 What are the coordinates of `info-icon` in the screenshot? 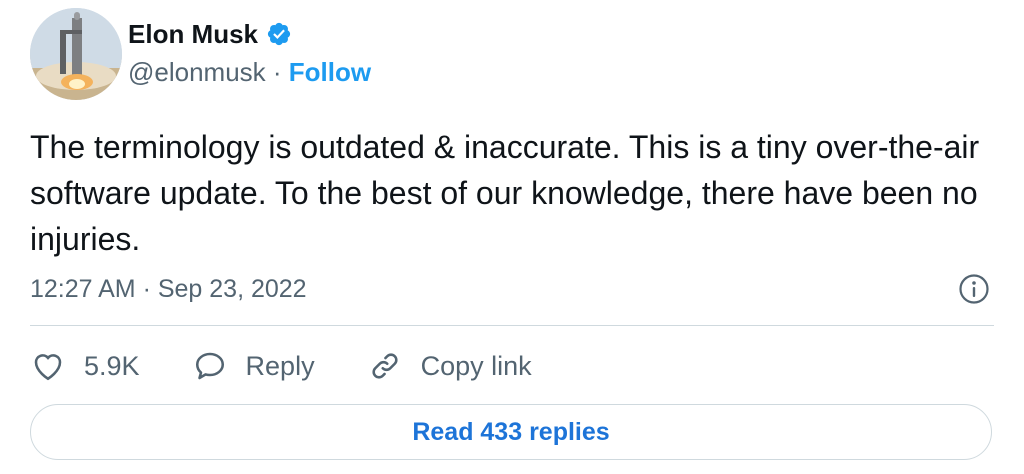 It's located at (974, 289).